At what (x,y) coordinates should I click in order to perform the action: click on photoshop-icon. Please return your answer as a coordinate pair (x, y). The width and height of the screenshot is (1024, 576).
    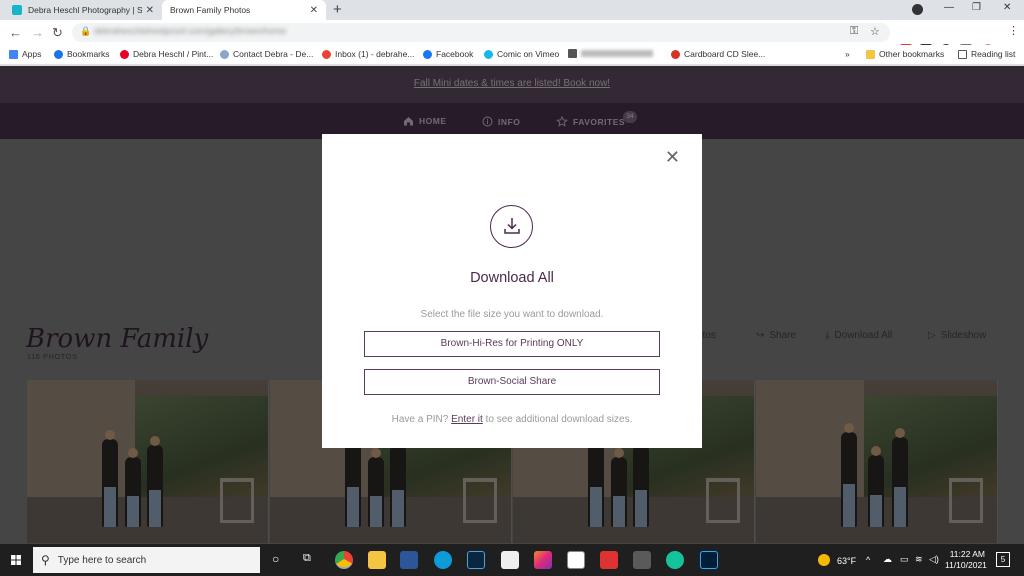
    Looking at the image, I should click on (709, 560).